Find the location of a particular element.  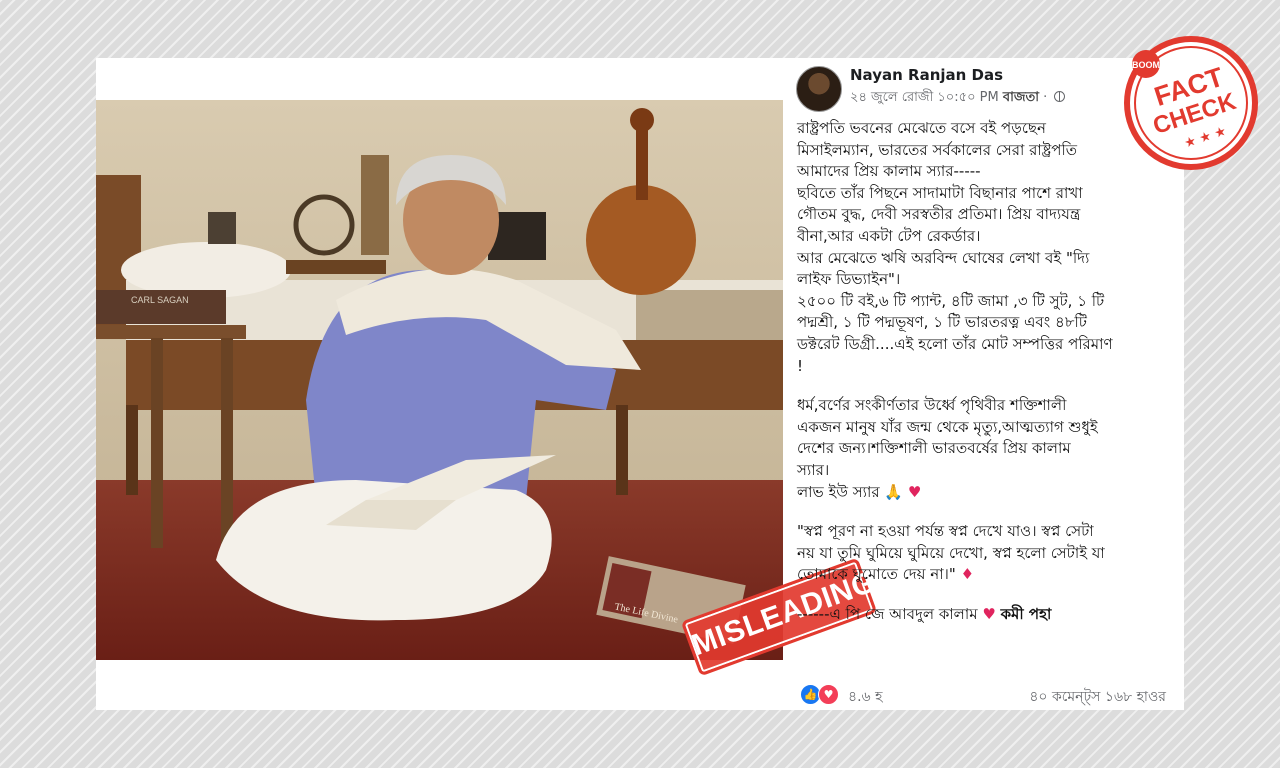

comments-shares: ৪০ কমেন্ট্স ১৬৮ হাওর is located at coordinates (1097, 697).